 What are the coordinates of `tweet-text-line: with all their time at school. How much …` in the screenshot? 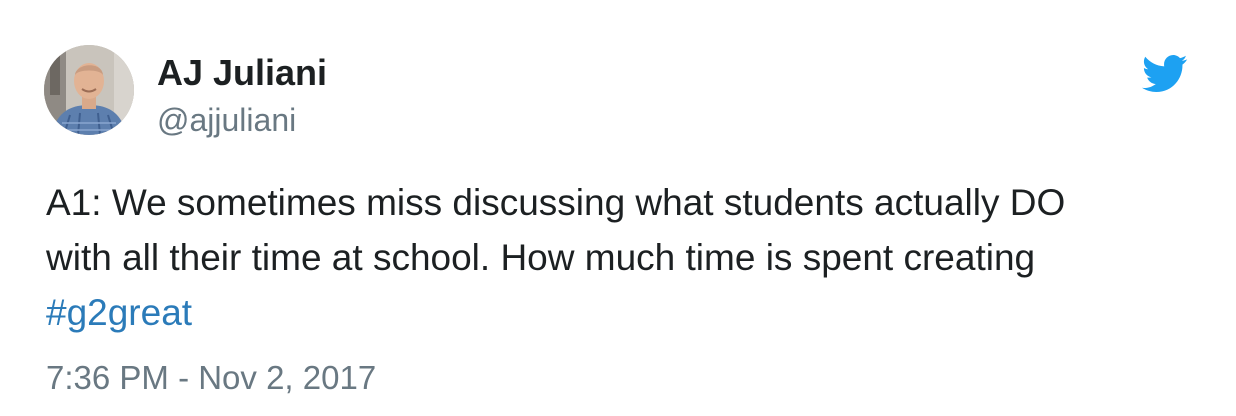 It's located at (541, 257).